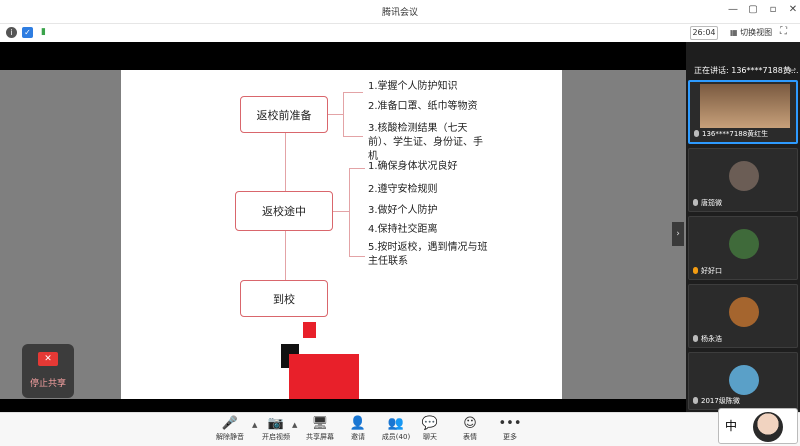 The width and height of the screenshot is (800, 446). Describe the element at coordinates (425, 142) in the screenshot. I see `prep-item: 3.核酸检测结果（七天前）、学生证、身份证、手机` at that location.